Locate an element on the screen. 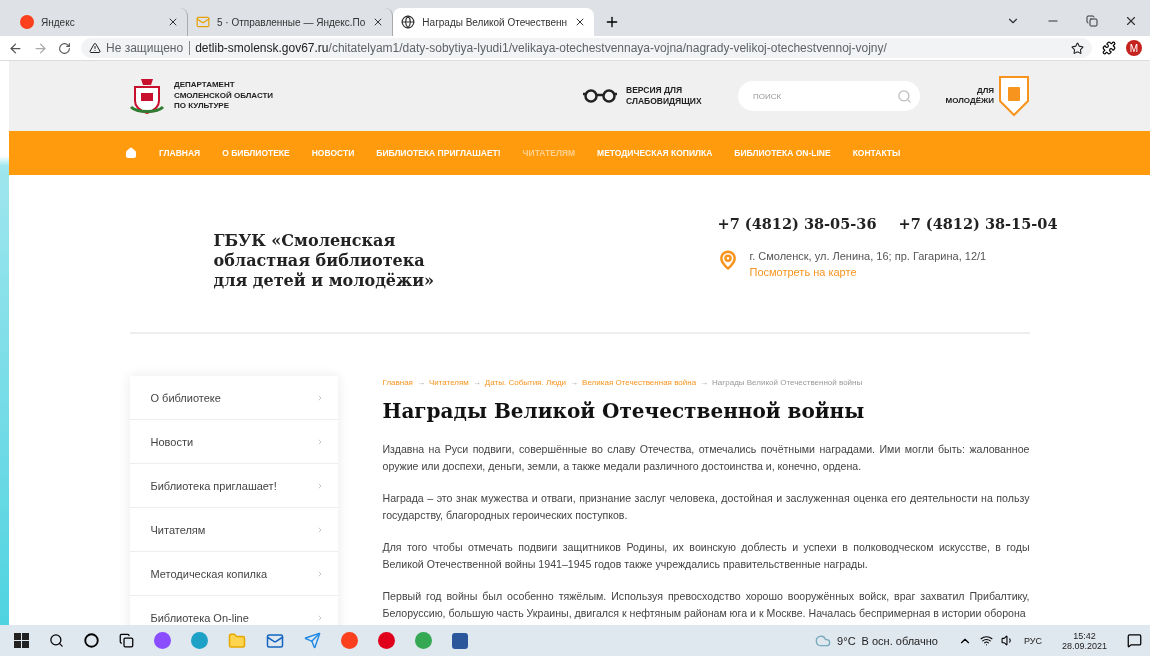  word-icon is located at coordinates (460, 640).